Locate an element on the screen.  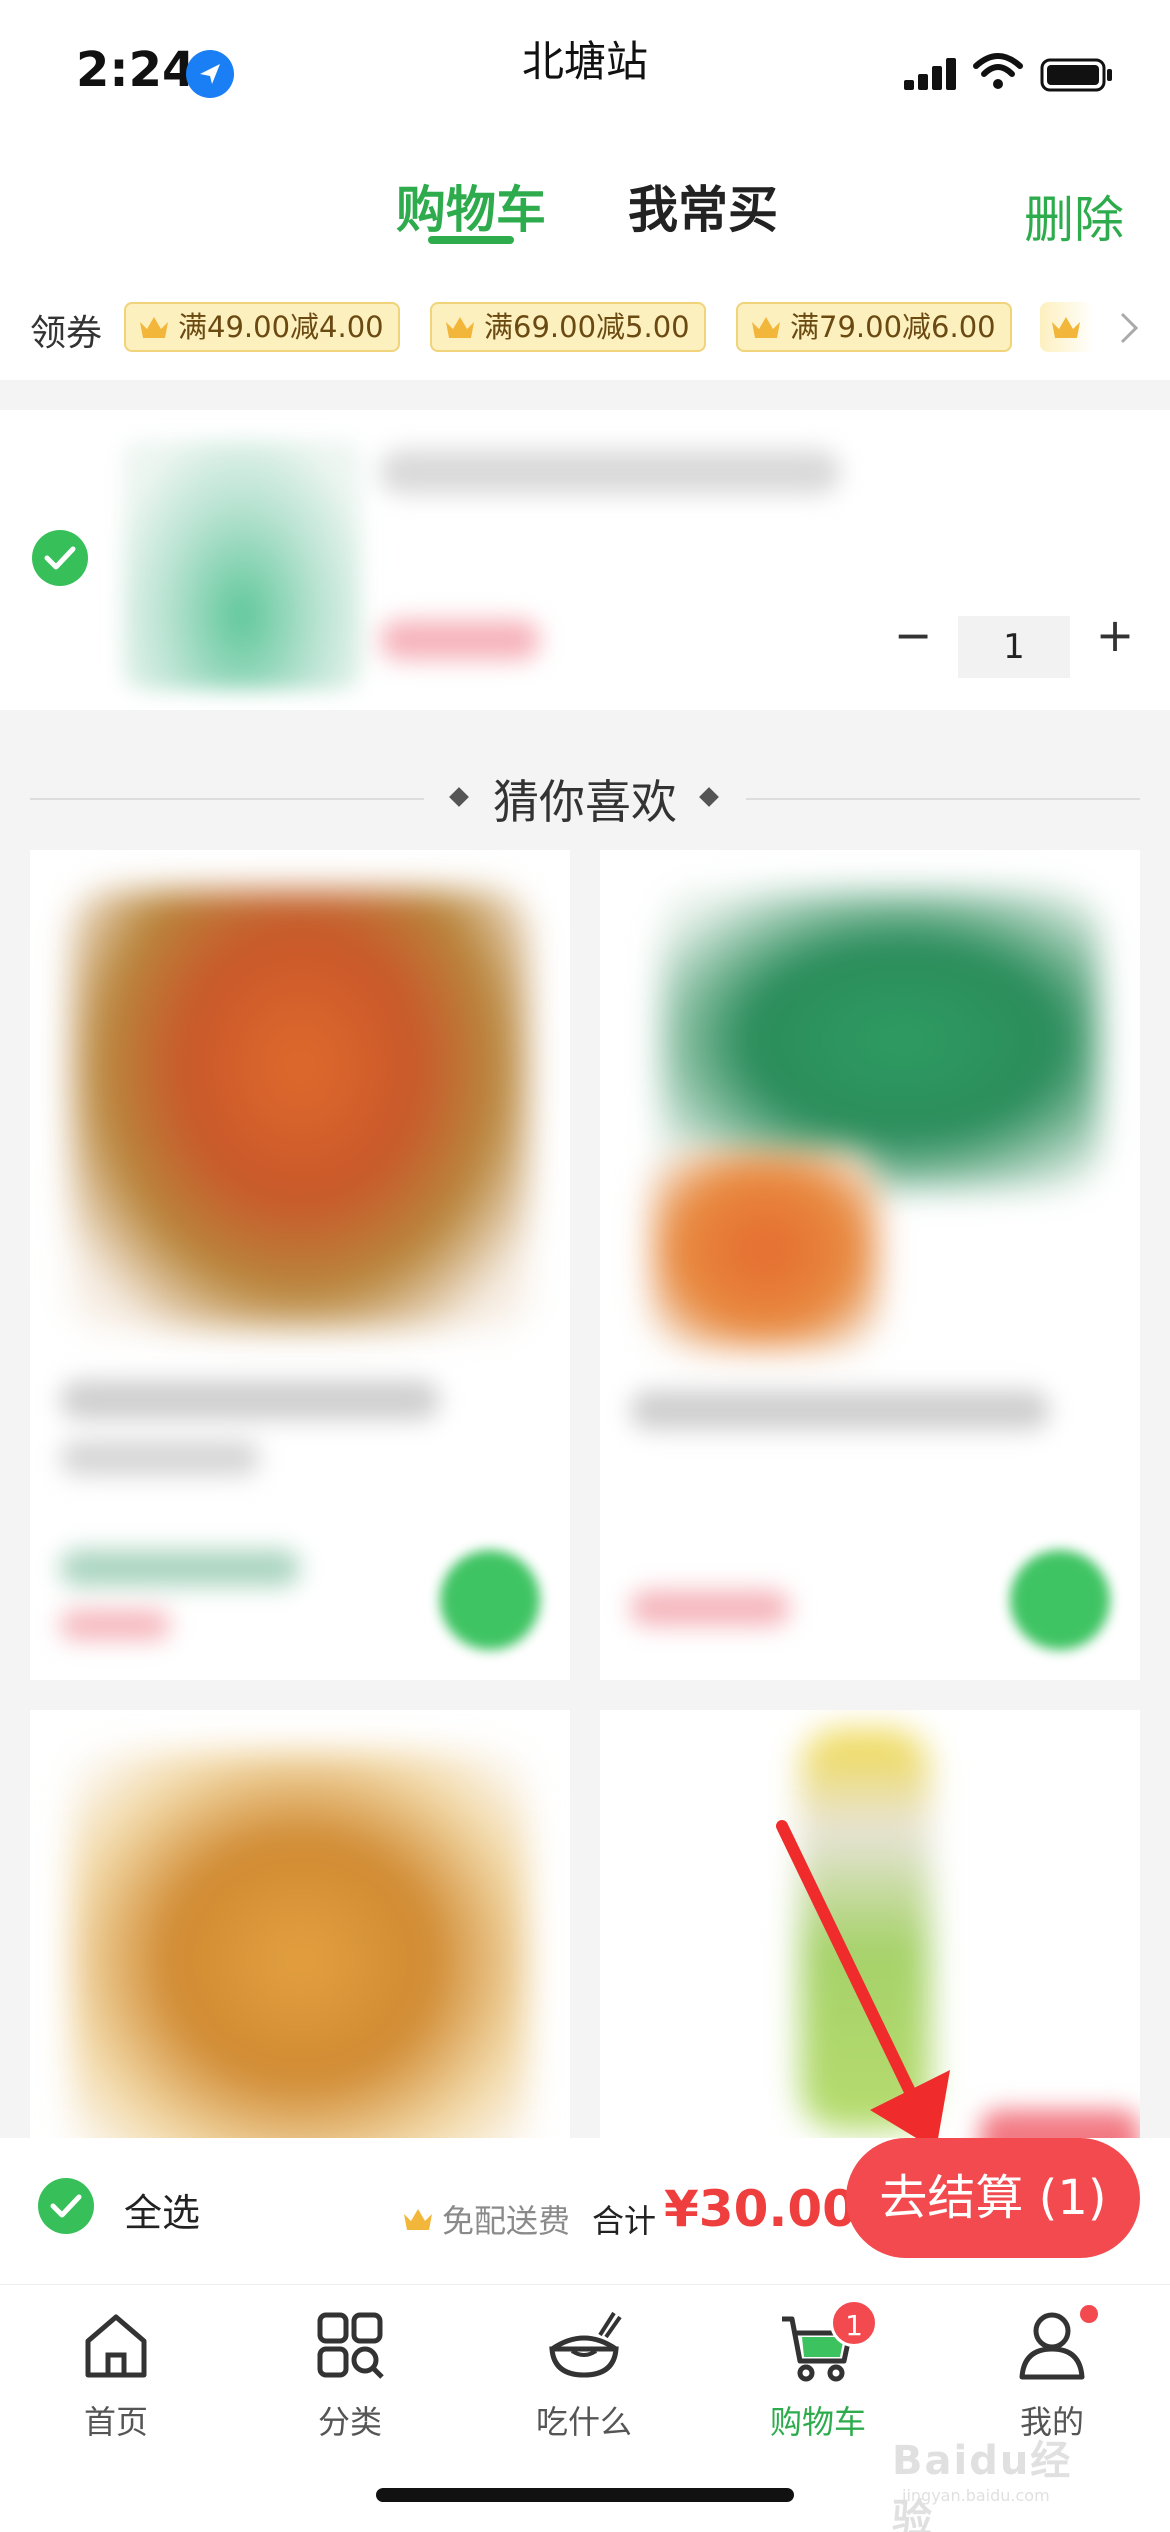
coupon-chip: 满69.00减5.00 is located at coordinates (568, 327).